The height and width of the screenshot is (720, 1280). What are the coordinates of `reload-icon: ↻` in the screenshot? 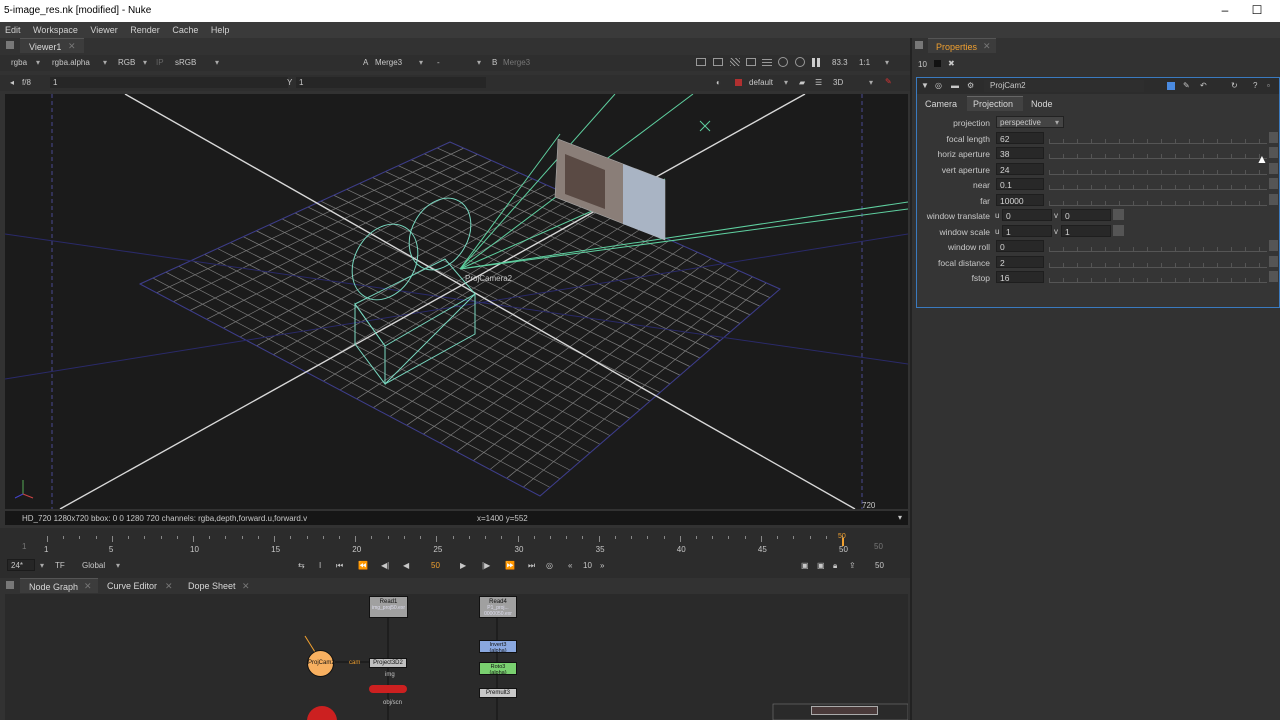 It's located at (1234, 85).